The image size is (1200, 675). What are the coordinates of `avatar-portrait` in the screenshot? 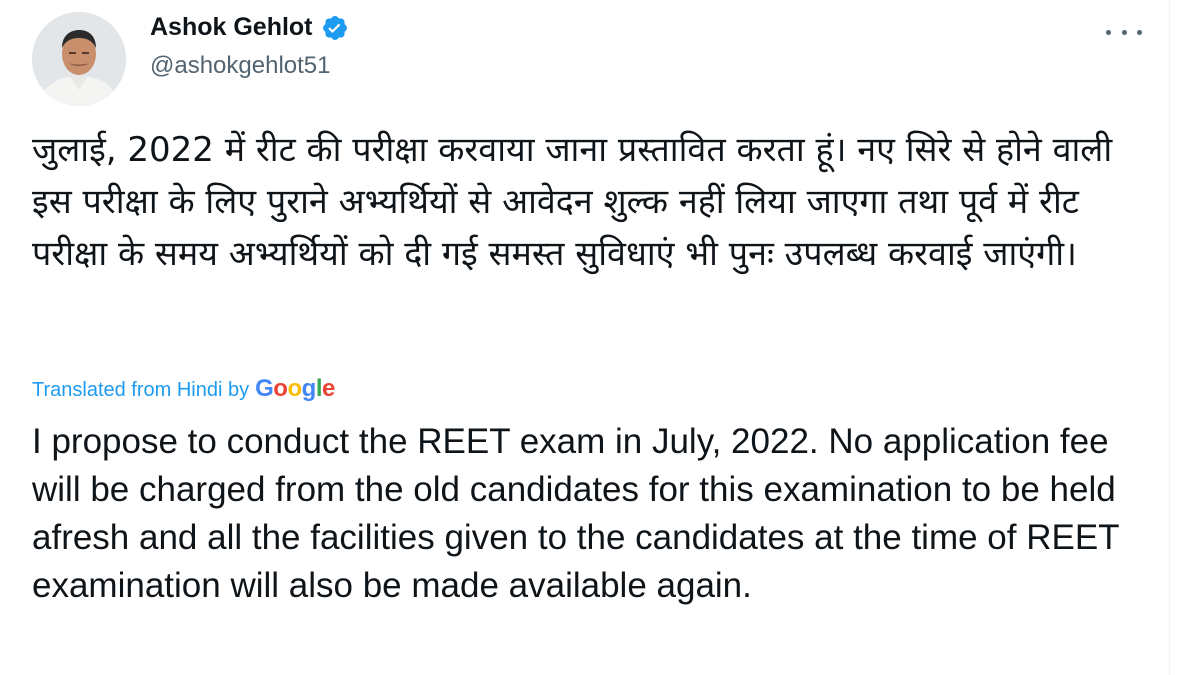 It's located at (79, 59).